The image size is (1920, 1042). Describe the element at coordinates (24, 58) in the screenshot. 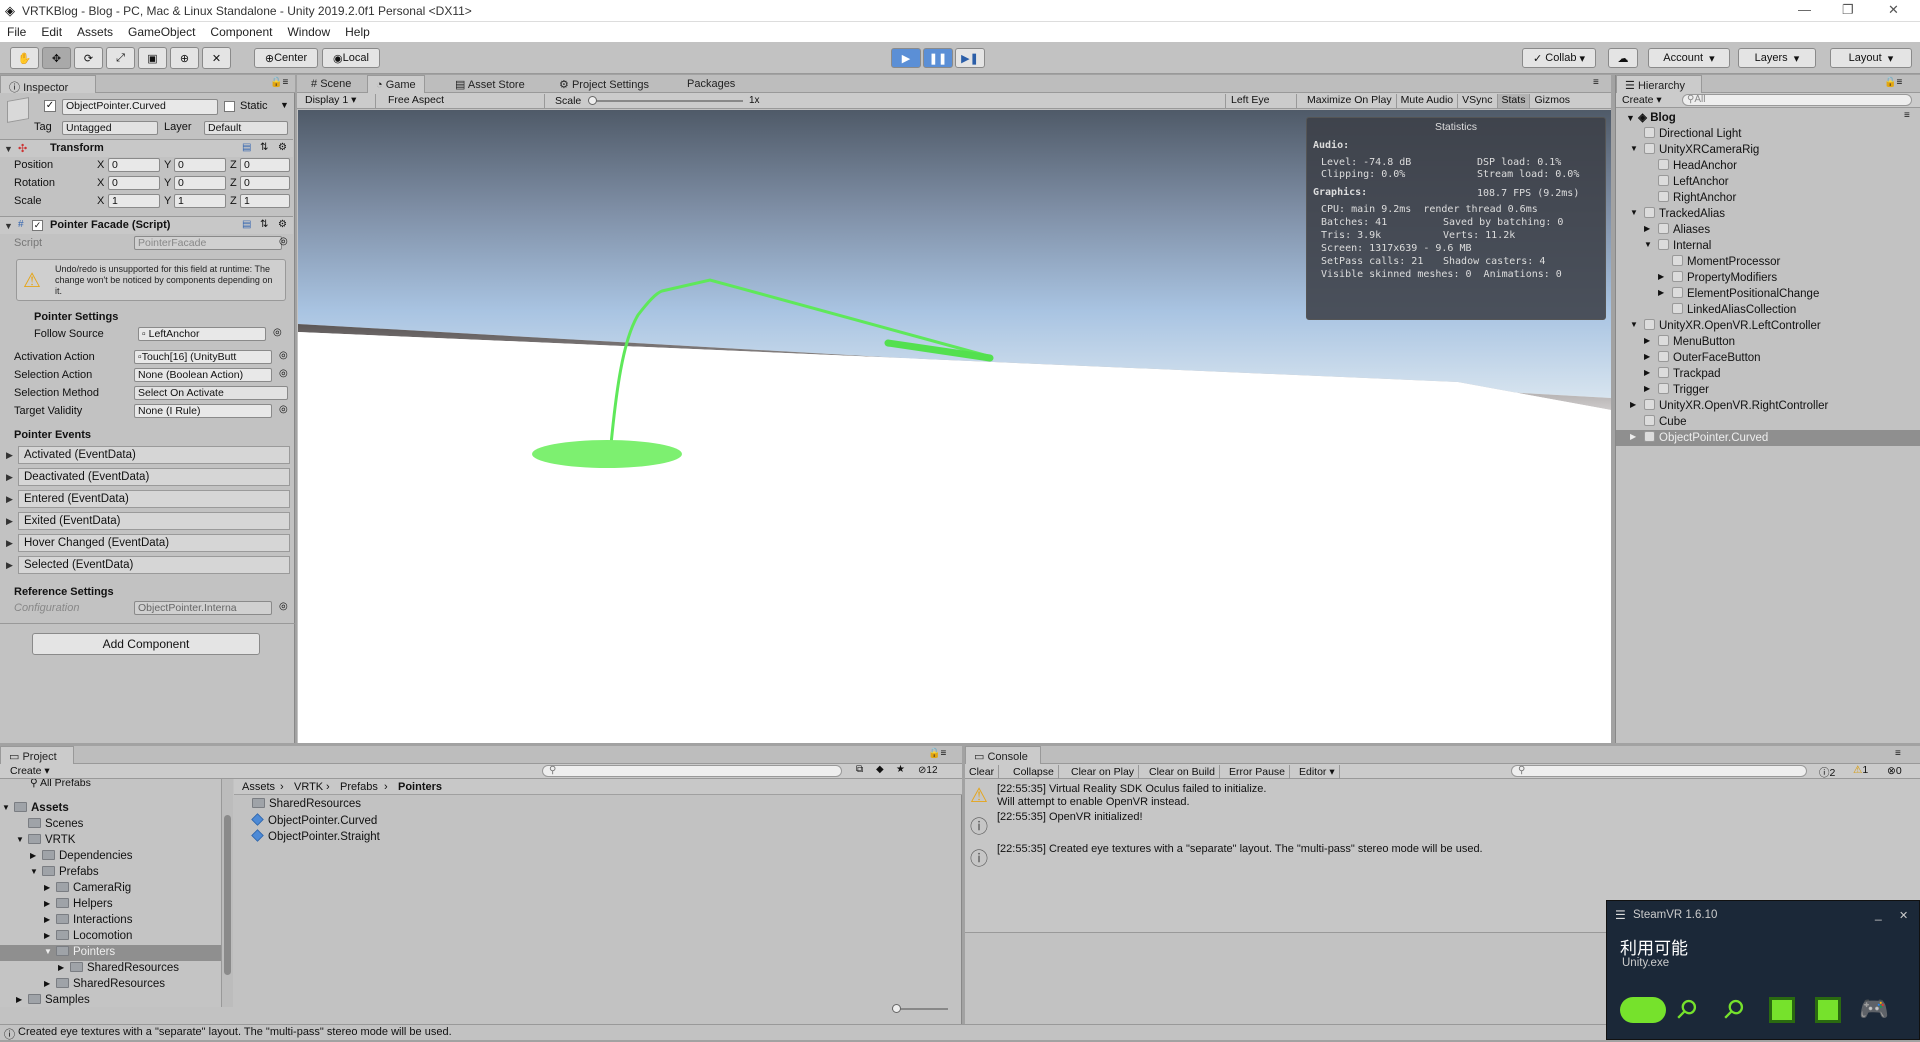

I see `hand-tool-icon: ✋` at that location.